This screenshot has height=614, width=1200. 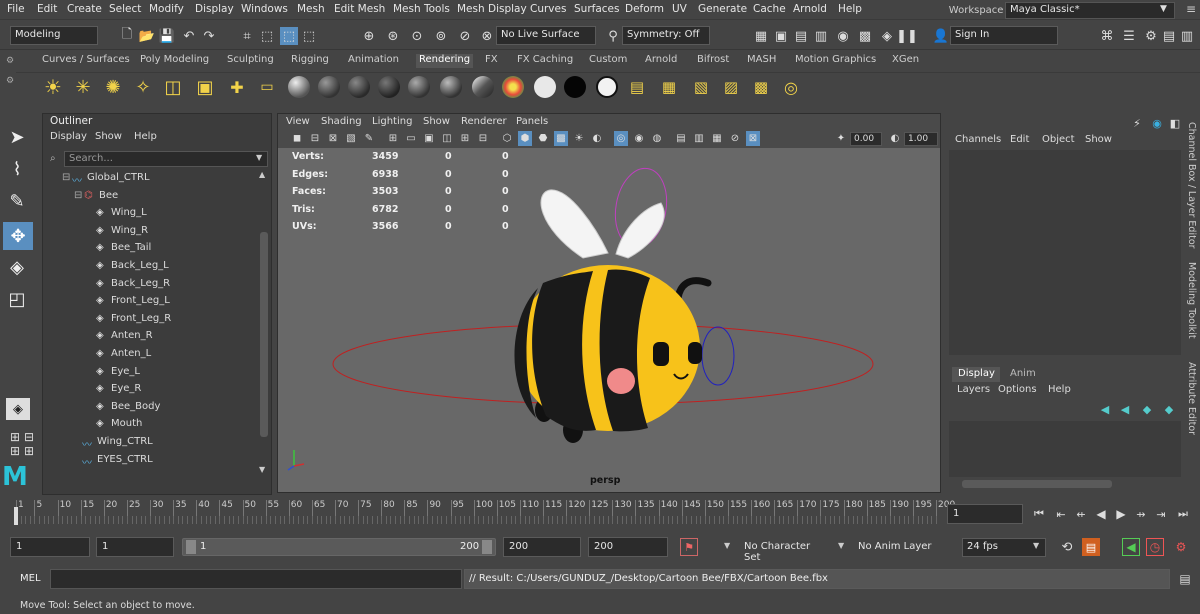 I want to click on layout-persp-icon: ⊞, so click(x=29, y=451).